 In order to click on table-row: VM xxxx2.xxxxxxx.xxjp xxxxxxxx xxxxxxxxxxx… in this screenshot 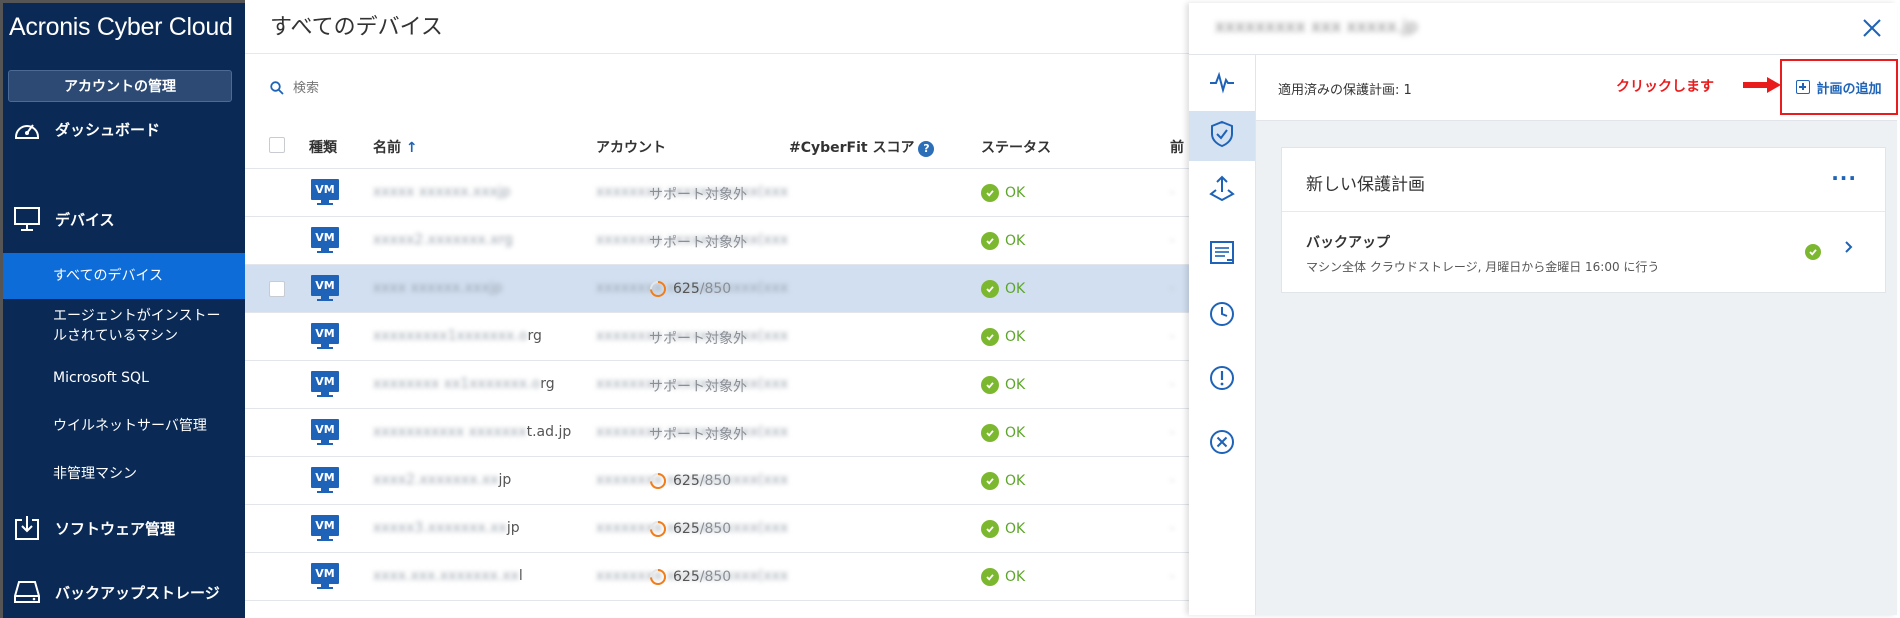, I will do `click(717, 481)`.